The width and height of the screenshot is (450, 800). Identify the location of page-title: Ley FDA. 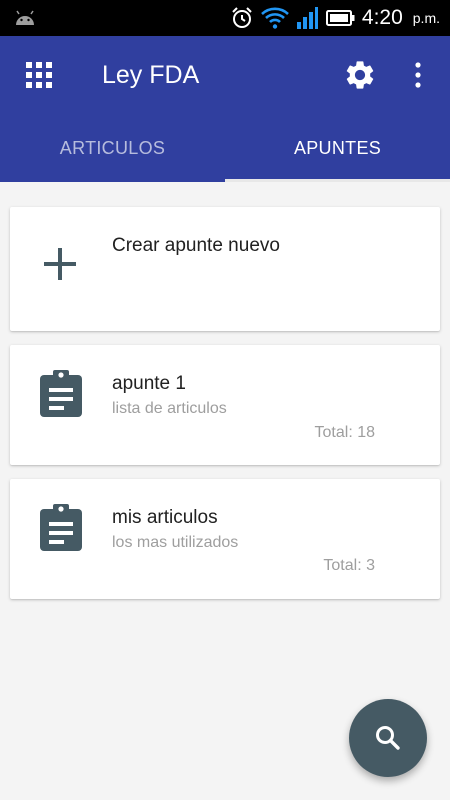
(151, 75).